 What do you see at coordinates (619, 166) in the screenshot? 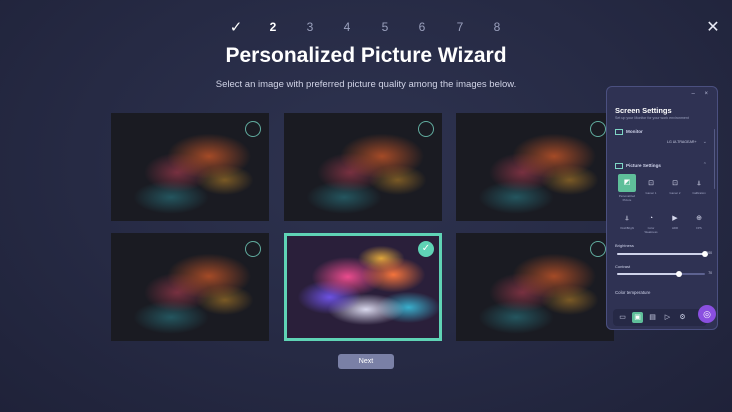
I see `picture-icon` at bounding box center [619, 166].